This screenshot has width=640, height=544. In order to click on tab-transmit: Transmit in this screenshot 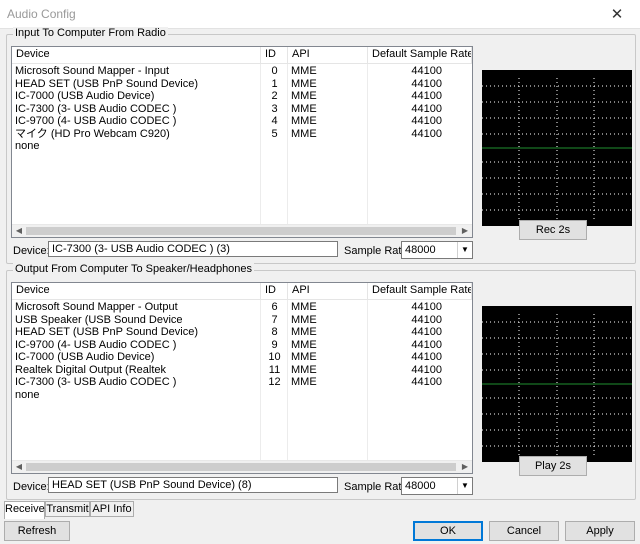, I will do `click(67, 509)`.